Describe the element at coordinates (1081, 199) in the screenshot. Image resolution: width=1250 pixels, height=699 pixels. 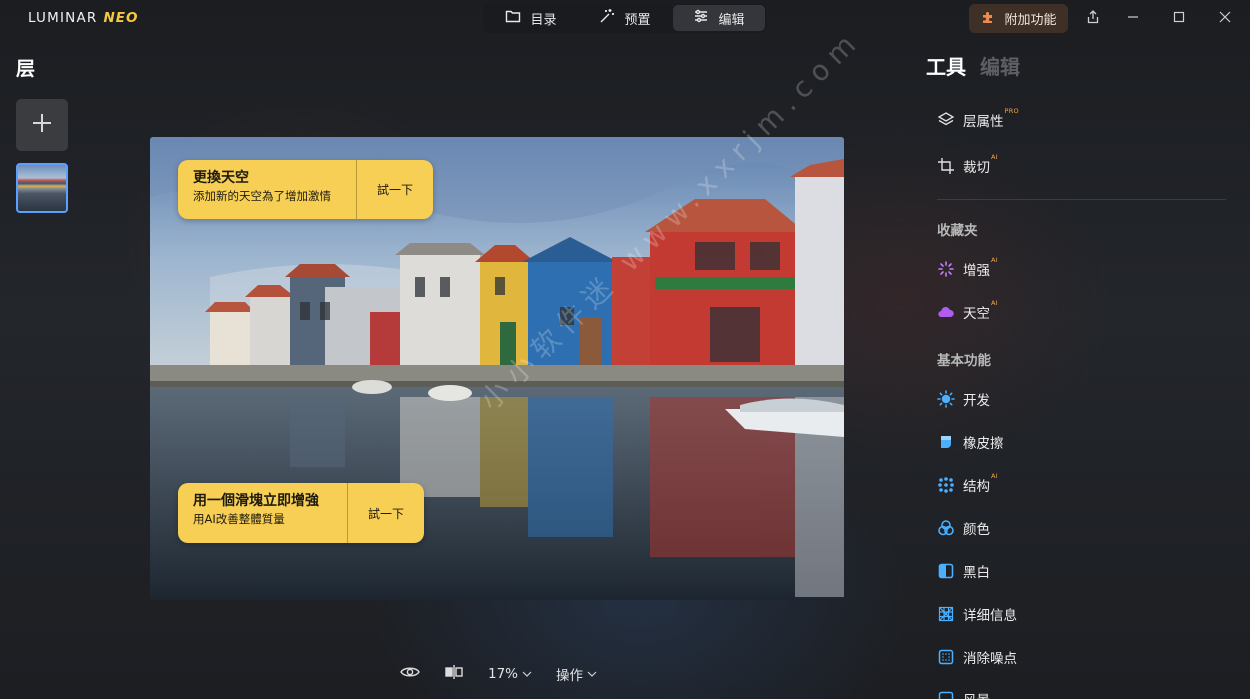
I see `panel-divider` at that location.